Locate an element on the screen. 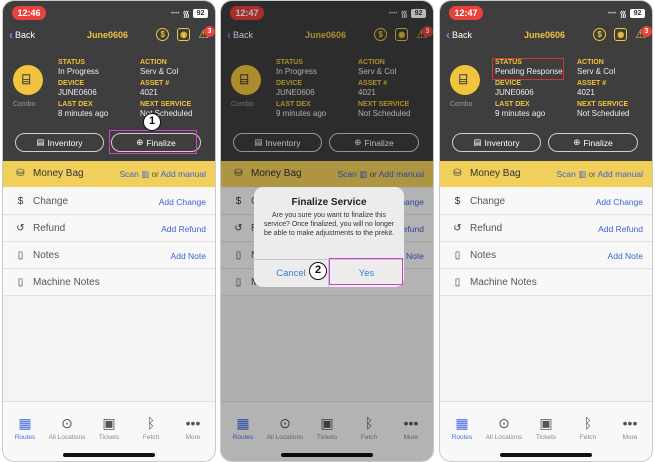  tab-label: Fetch is located at coordinates (151, 437).